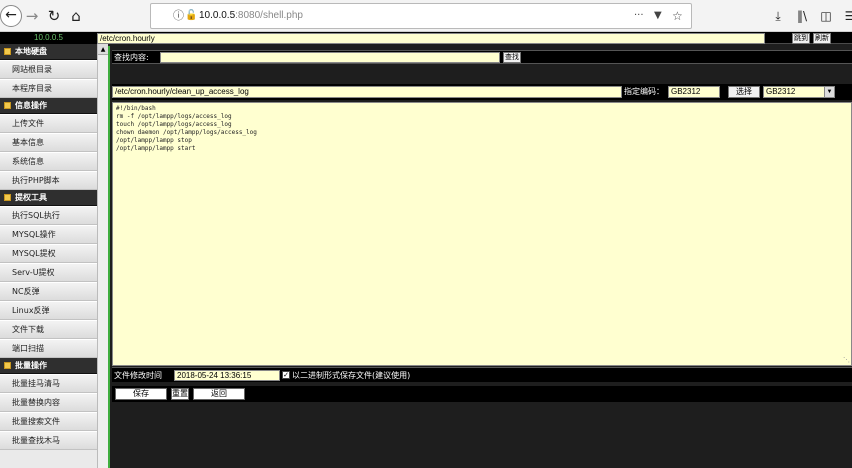 This screenshot has height=468, width=852. Describe the element at coordinates (48, 383) in the screenshot. I see `sidebar-item: 批量挂马清马` at that location.